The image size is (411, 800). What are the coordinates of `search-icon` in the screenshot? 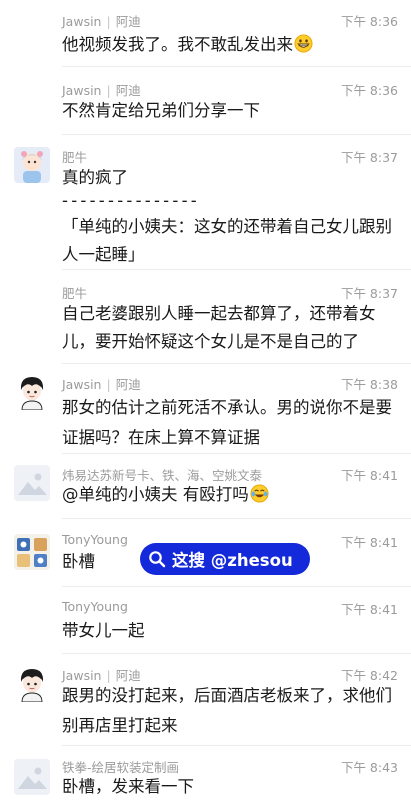 It's located at (157, 559).